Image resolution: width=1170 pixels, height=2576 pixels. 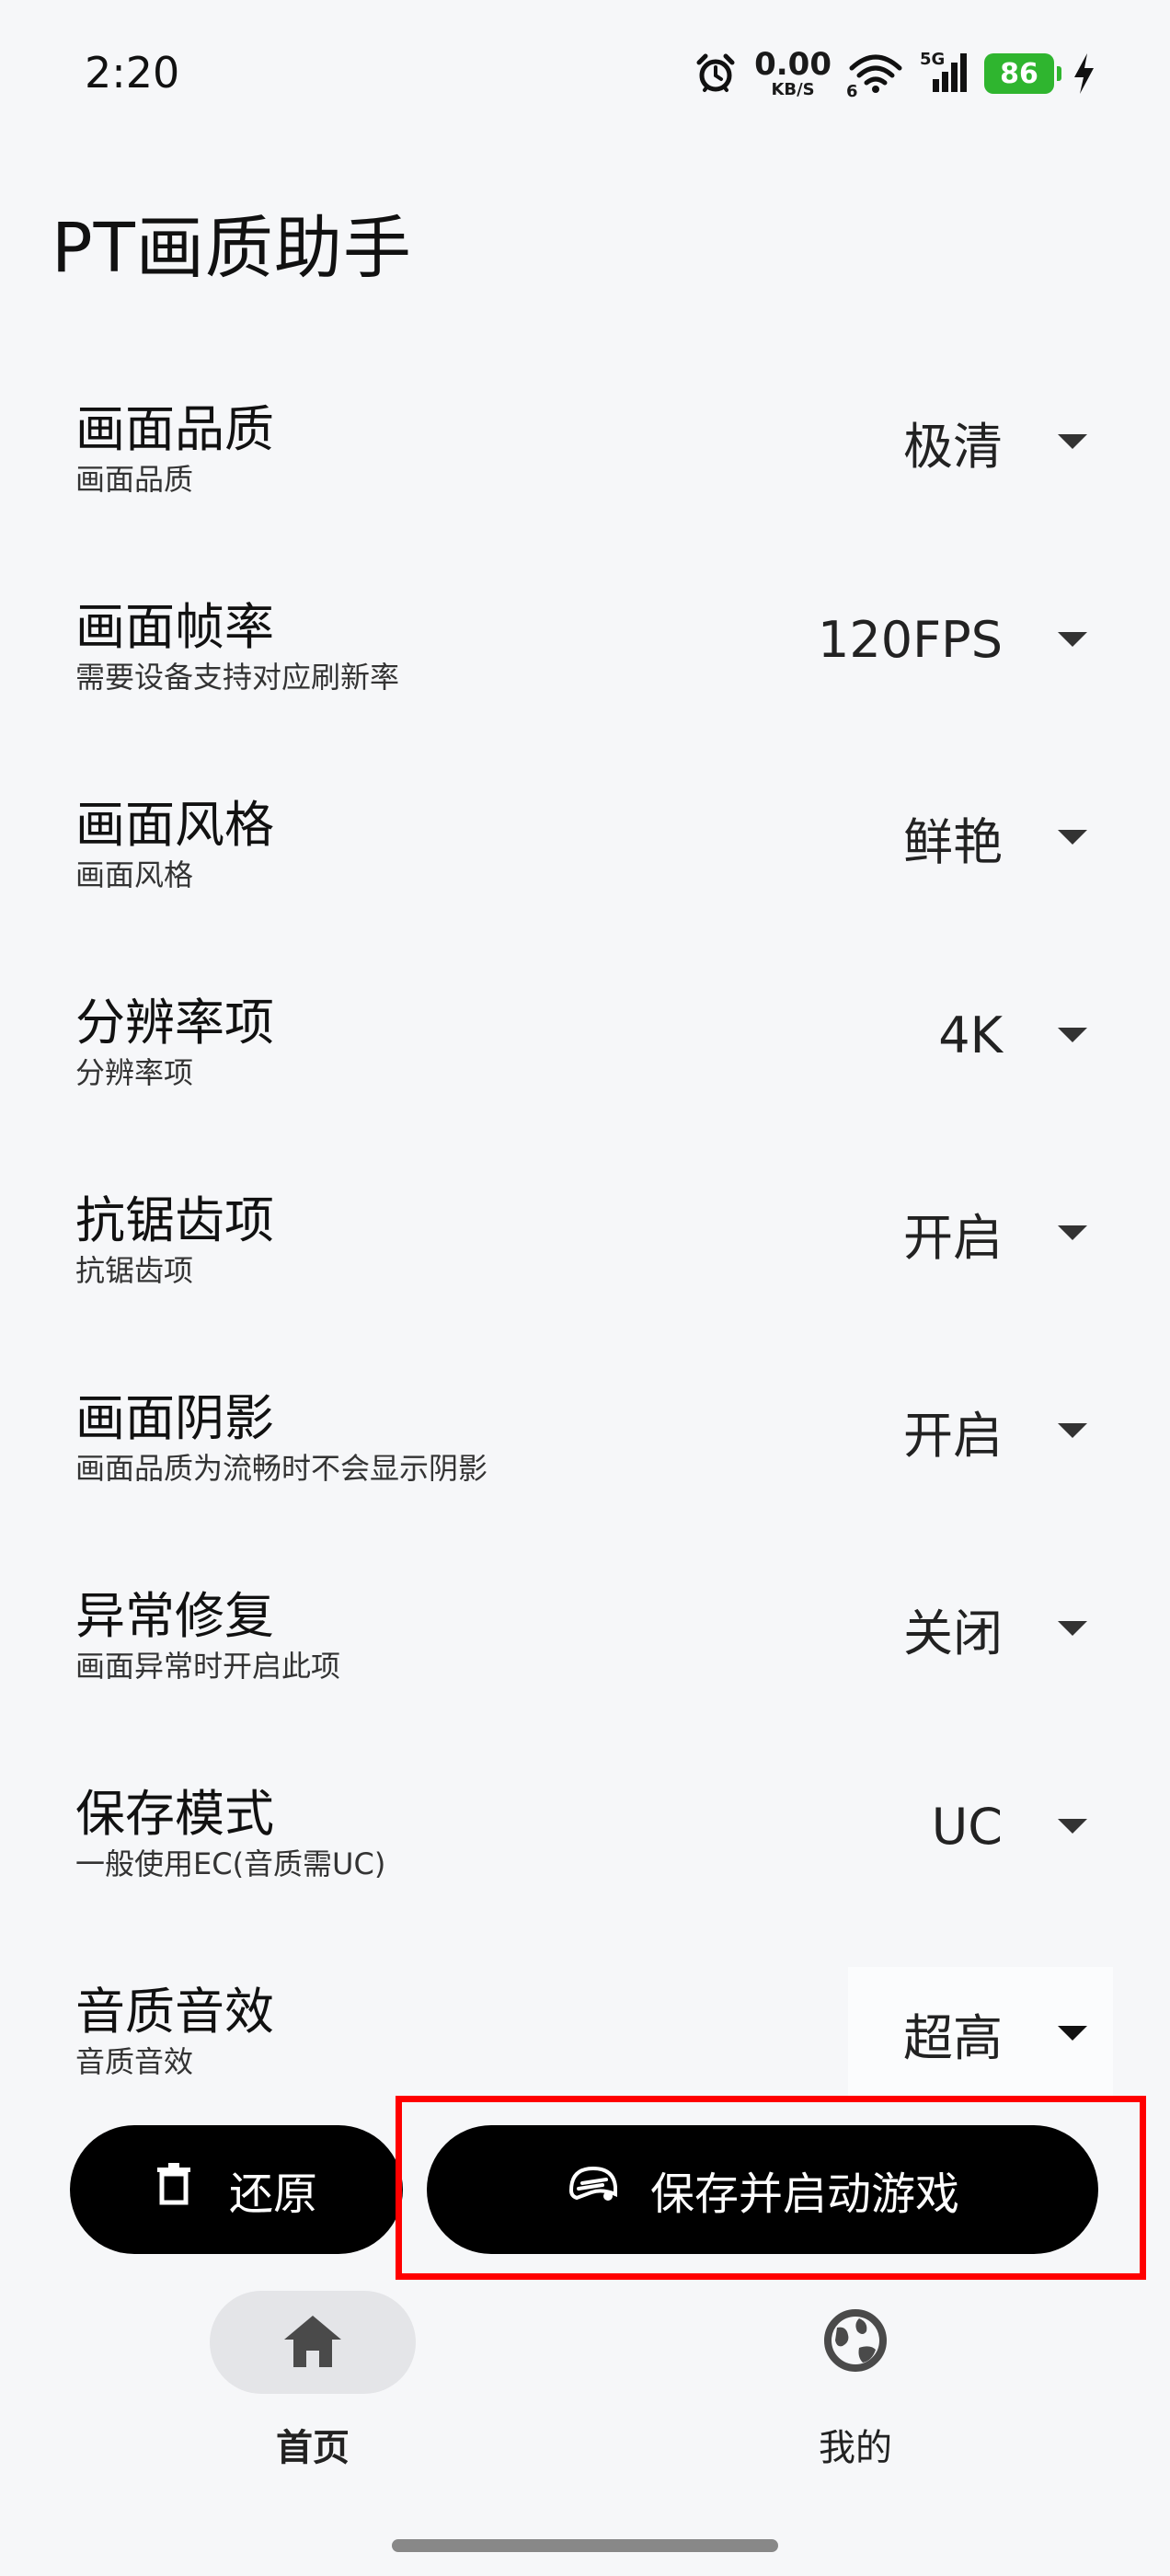 I want to click on setting-title: 画面阴影, so click(x=174, y=1418).